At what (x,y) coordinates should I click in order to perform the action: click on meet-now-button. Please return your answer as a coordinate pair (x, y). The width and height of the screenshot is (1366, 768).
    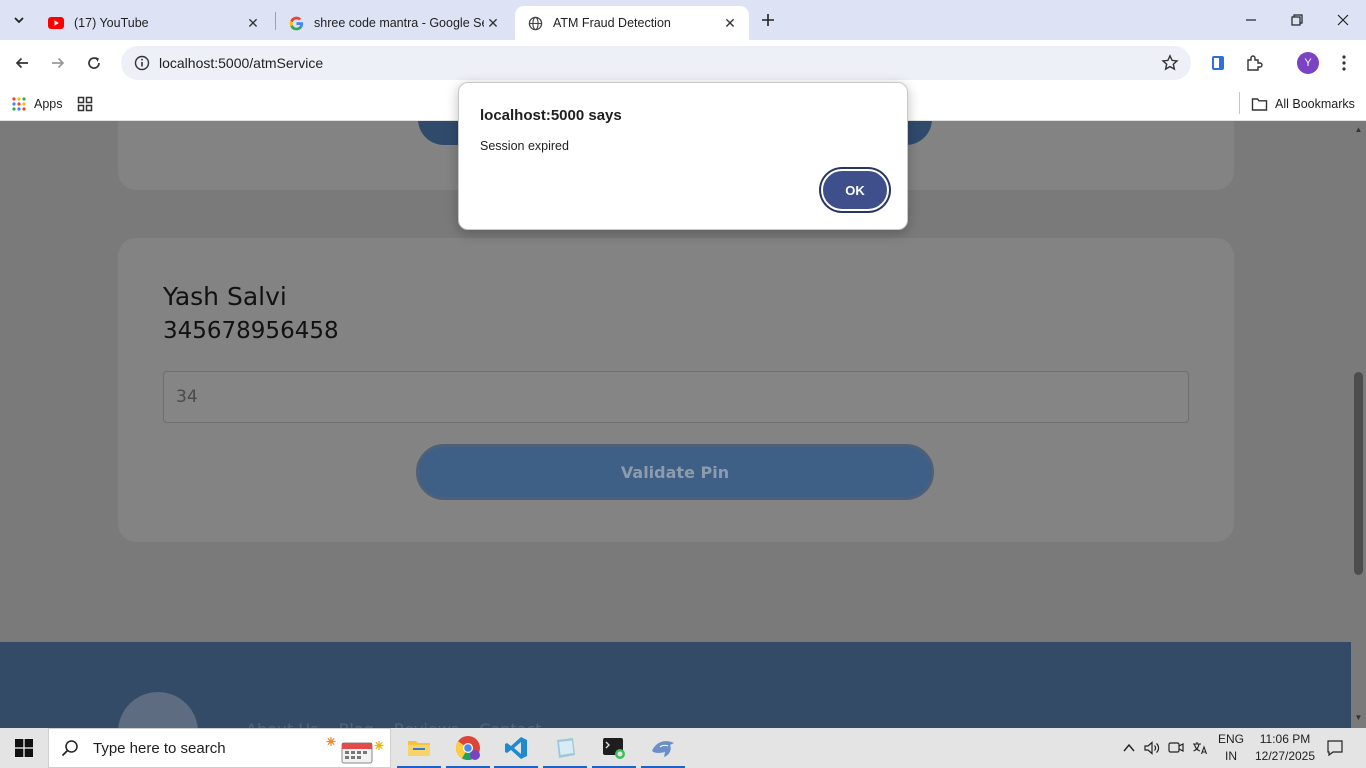
    Looking at the image, I should click on (1176, 748).